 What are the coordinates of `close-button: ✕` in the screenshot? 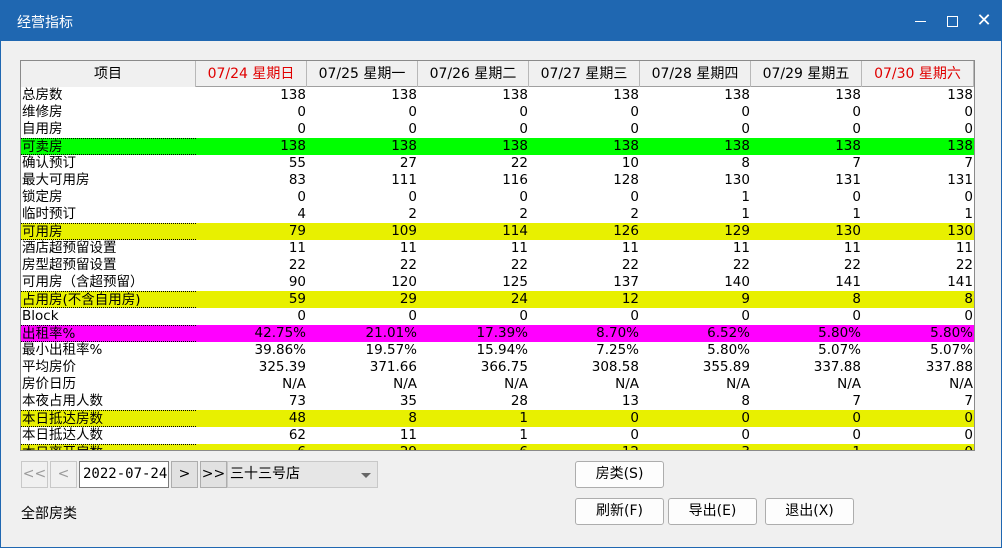 It's located at (984, 21).